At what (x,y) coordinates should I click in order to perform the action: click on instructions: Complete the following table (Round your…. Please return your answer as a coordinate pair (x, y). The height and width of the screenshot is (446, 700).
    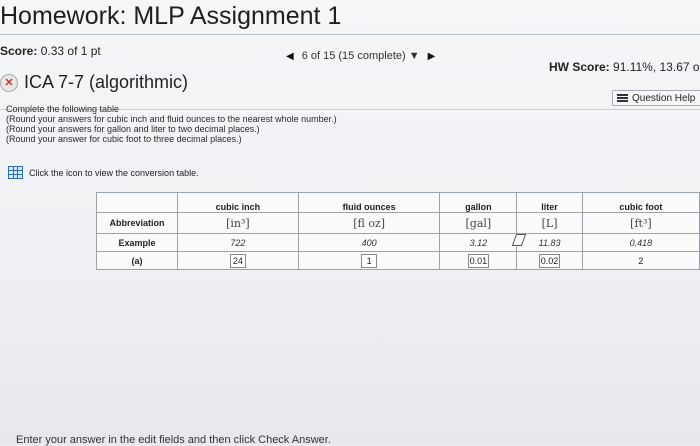
    Looking at the image, I should click on (171, 124).